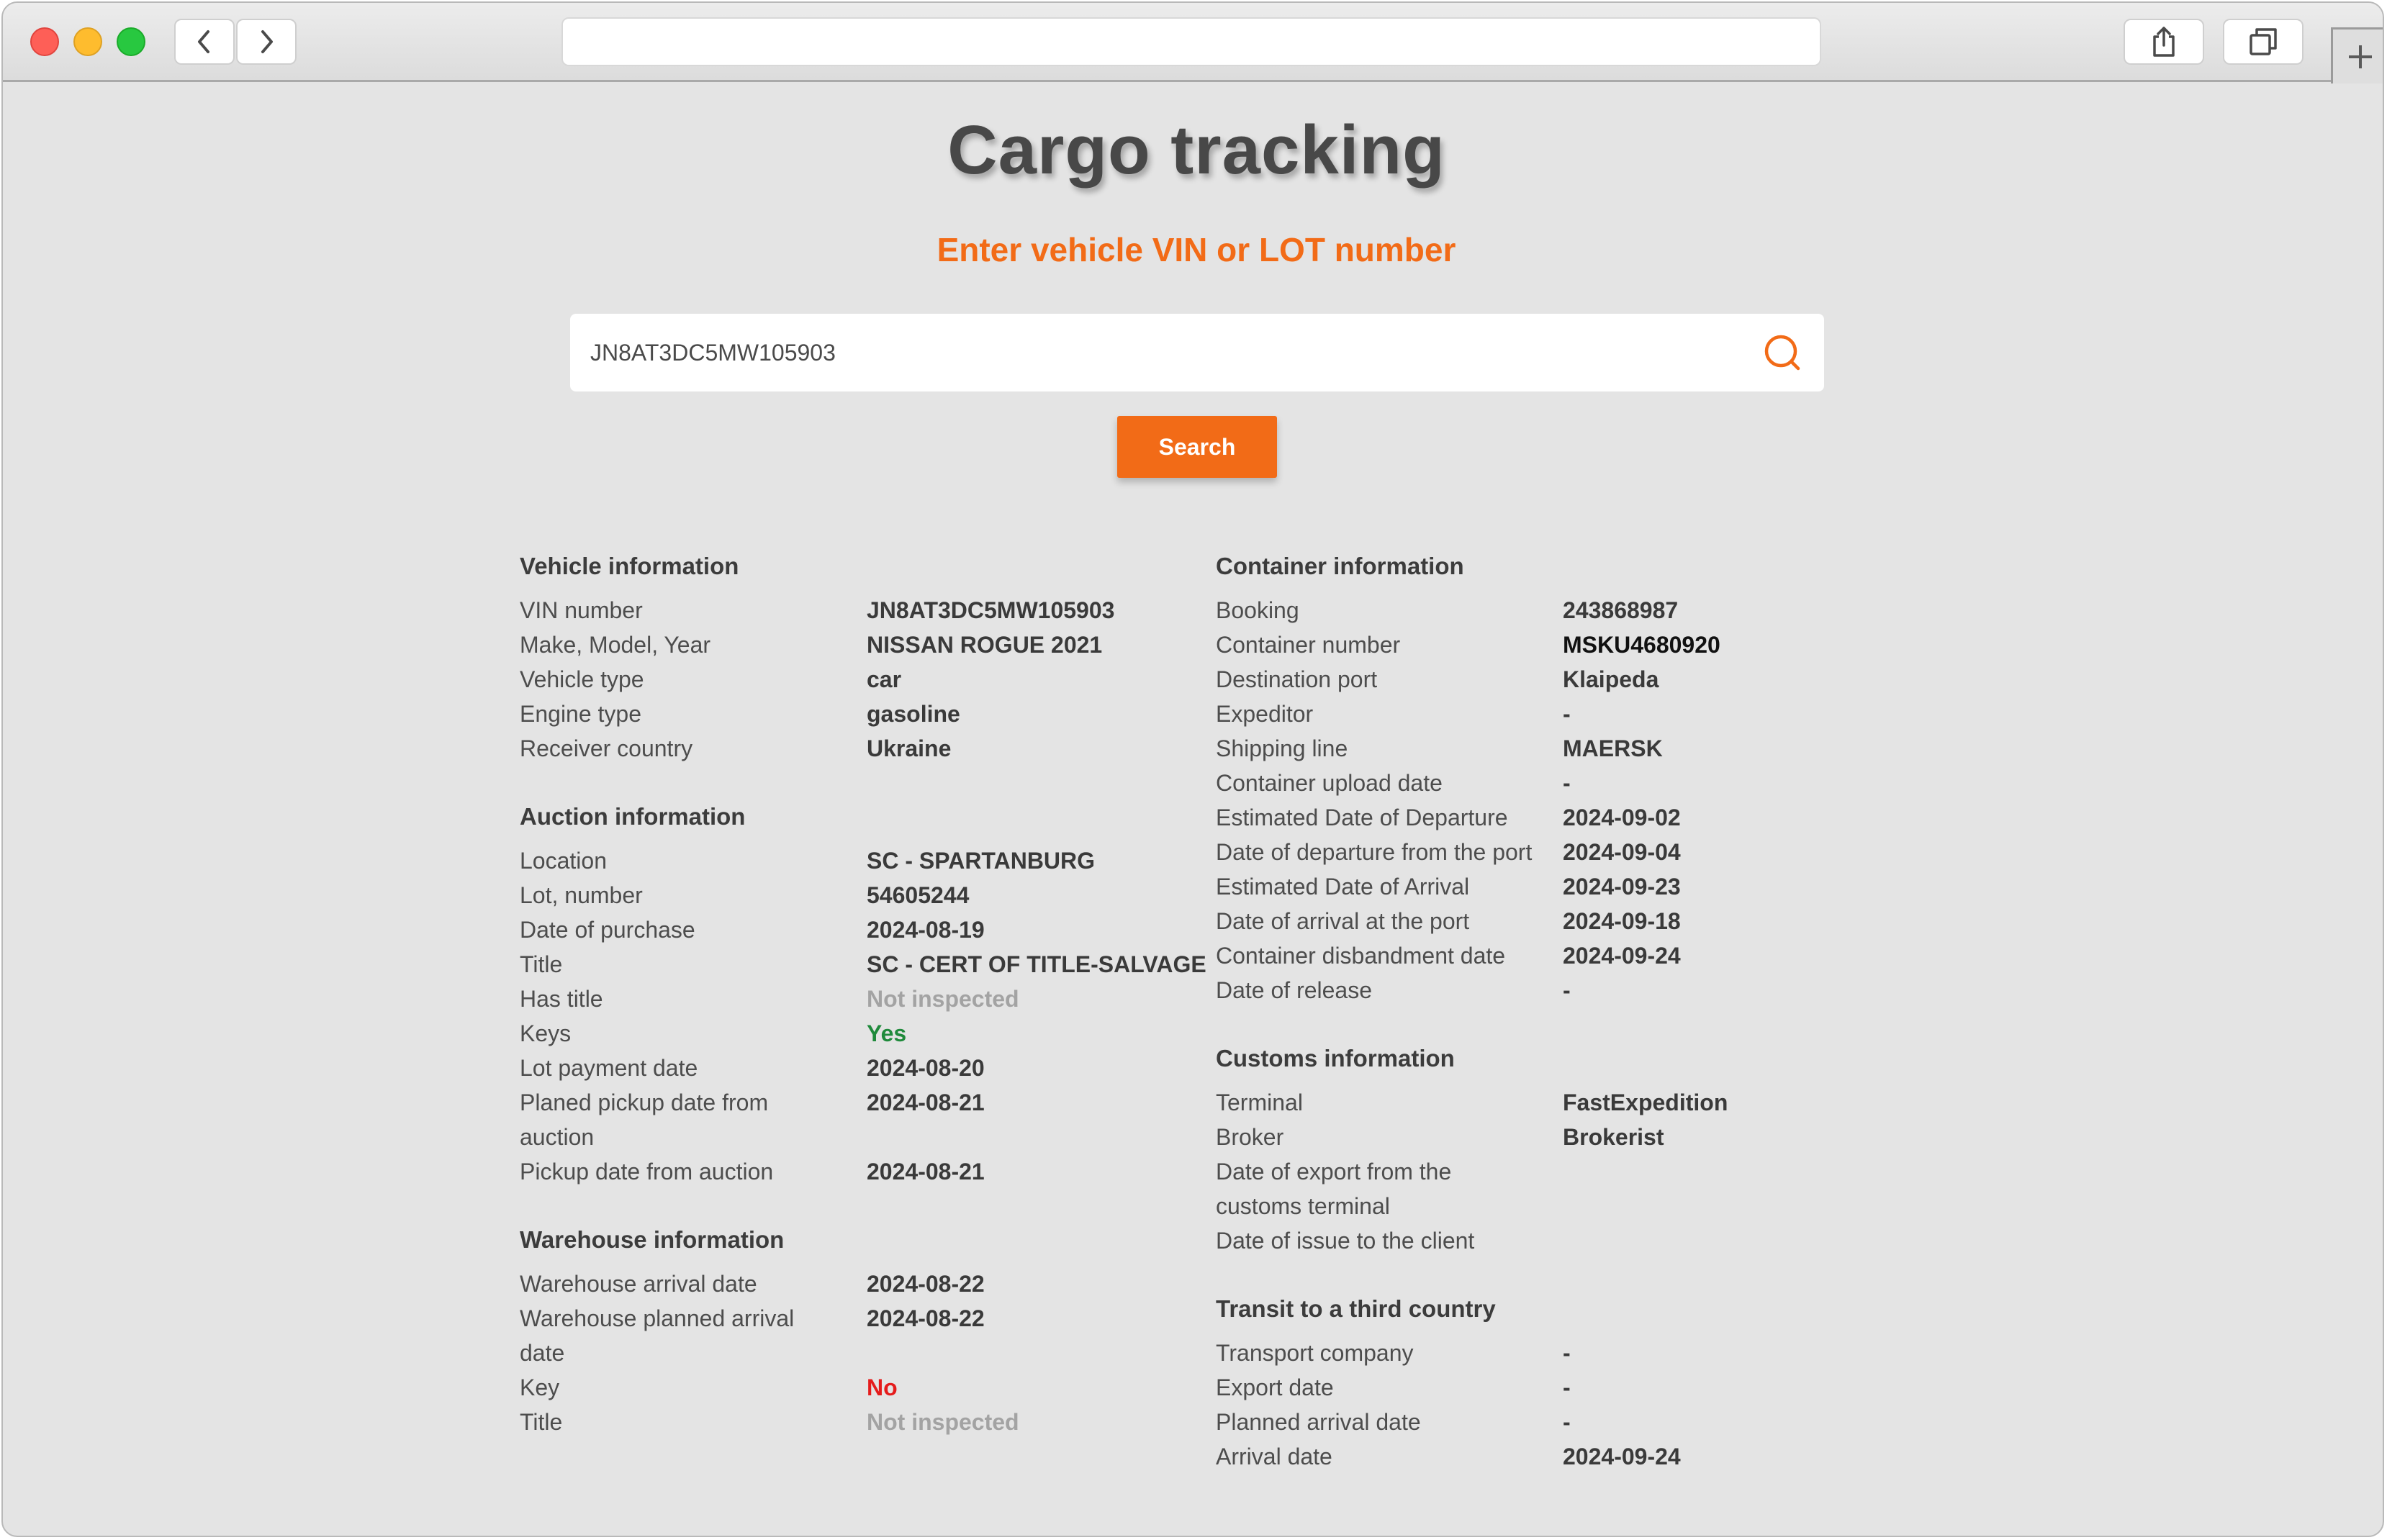 The image size is (2387, 1540). Describe the element at coordinates (44, 41) in the screenshot. I see `close-window-button` at that location.